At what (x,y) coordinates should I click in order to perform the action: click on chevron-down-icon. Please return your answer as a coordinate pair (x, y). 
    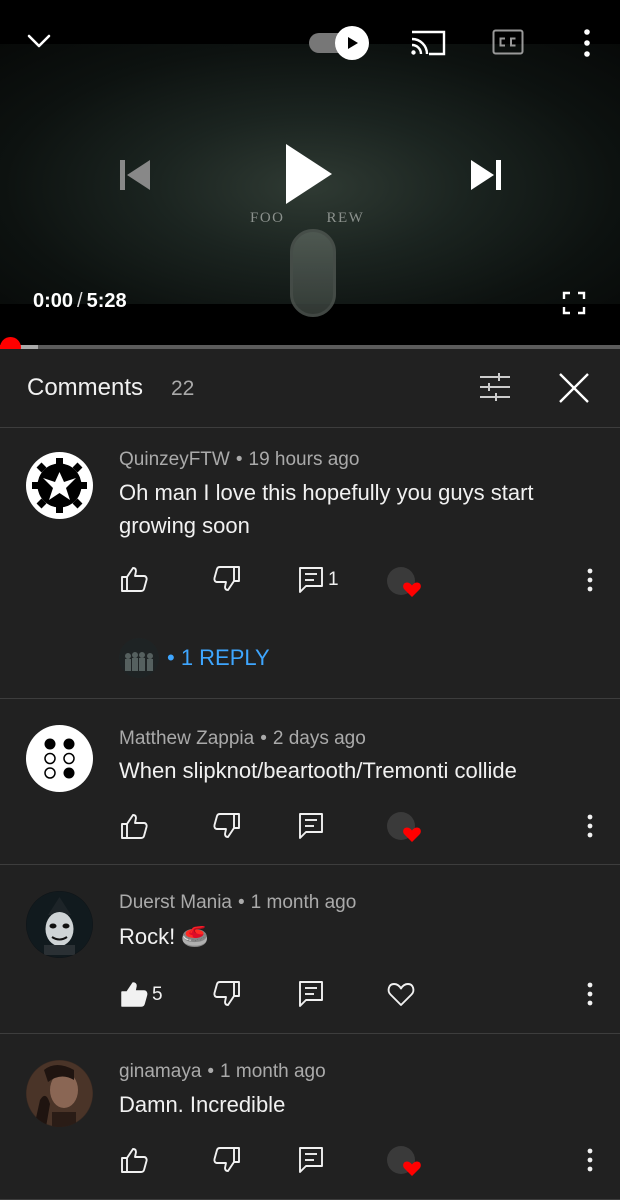
    Looking at the image, I should click on (39, 41).